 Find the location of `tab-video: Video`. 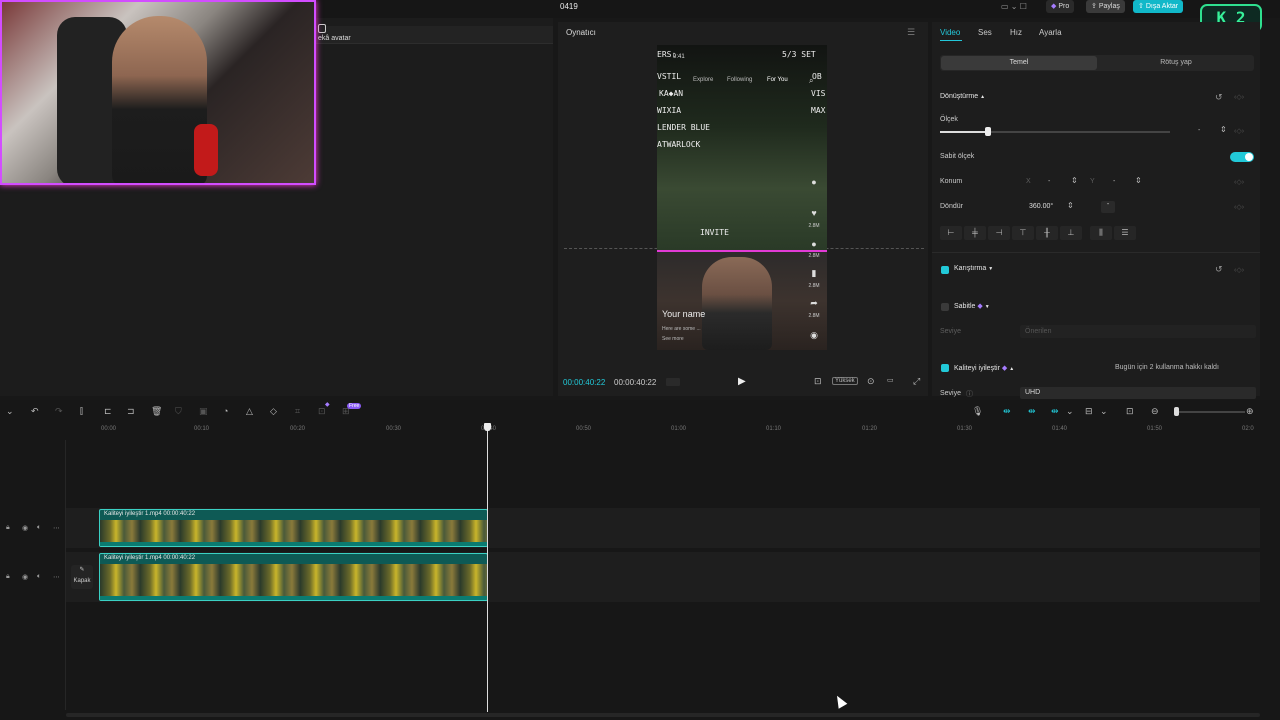

tab-video: Video is located at coordinates (950, 32).